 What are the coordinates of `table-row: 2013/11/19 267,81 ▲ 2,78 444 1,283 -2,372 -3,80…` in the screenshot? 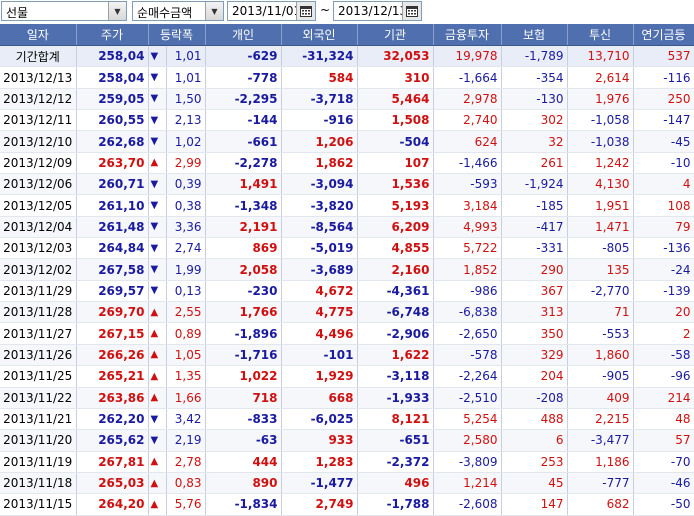 It's located at (347, 462).